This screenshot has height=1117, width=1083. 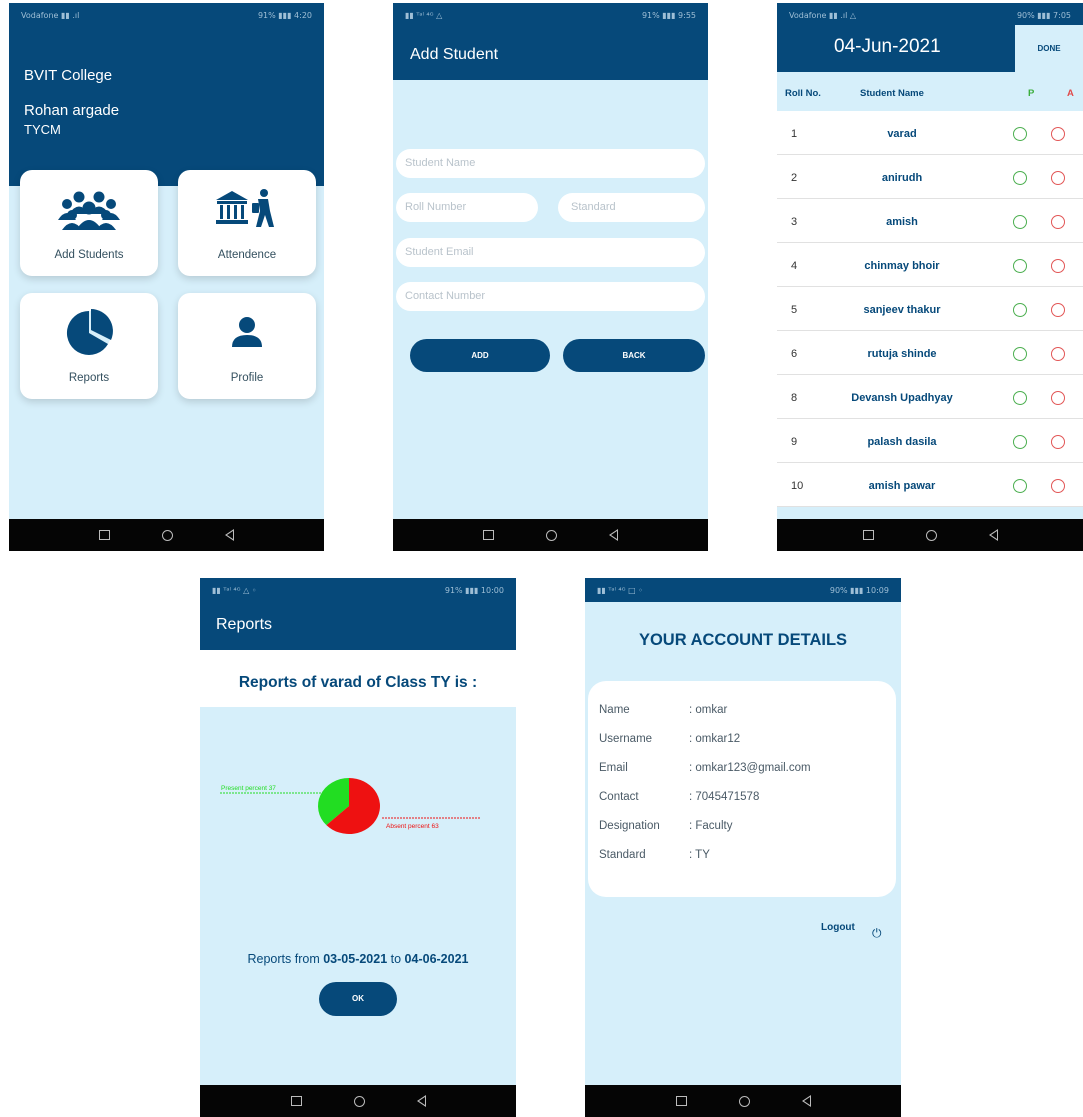 I want to click on detail-key: Username, so click(x=626, y=739).